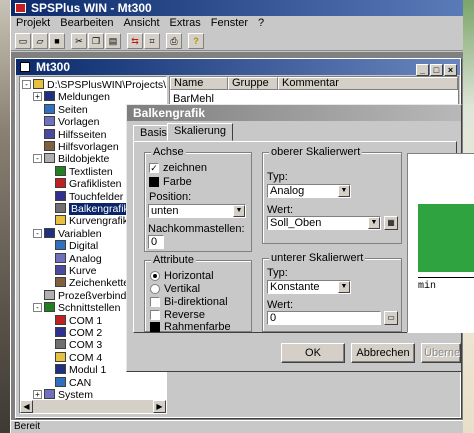 This screenshot has width=474, height=433. What do you see at coordinates (135, 41) in the screenshot?
I see `transfer-icon: ⇆` at bounding box center [135, 41].